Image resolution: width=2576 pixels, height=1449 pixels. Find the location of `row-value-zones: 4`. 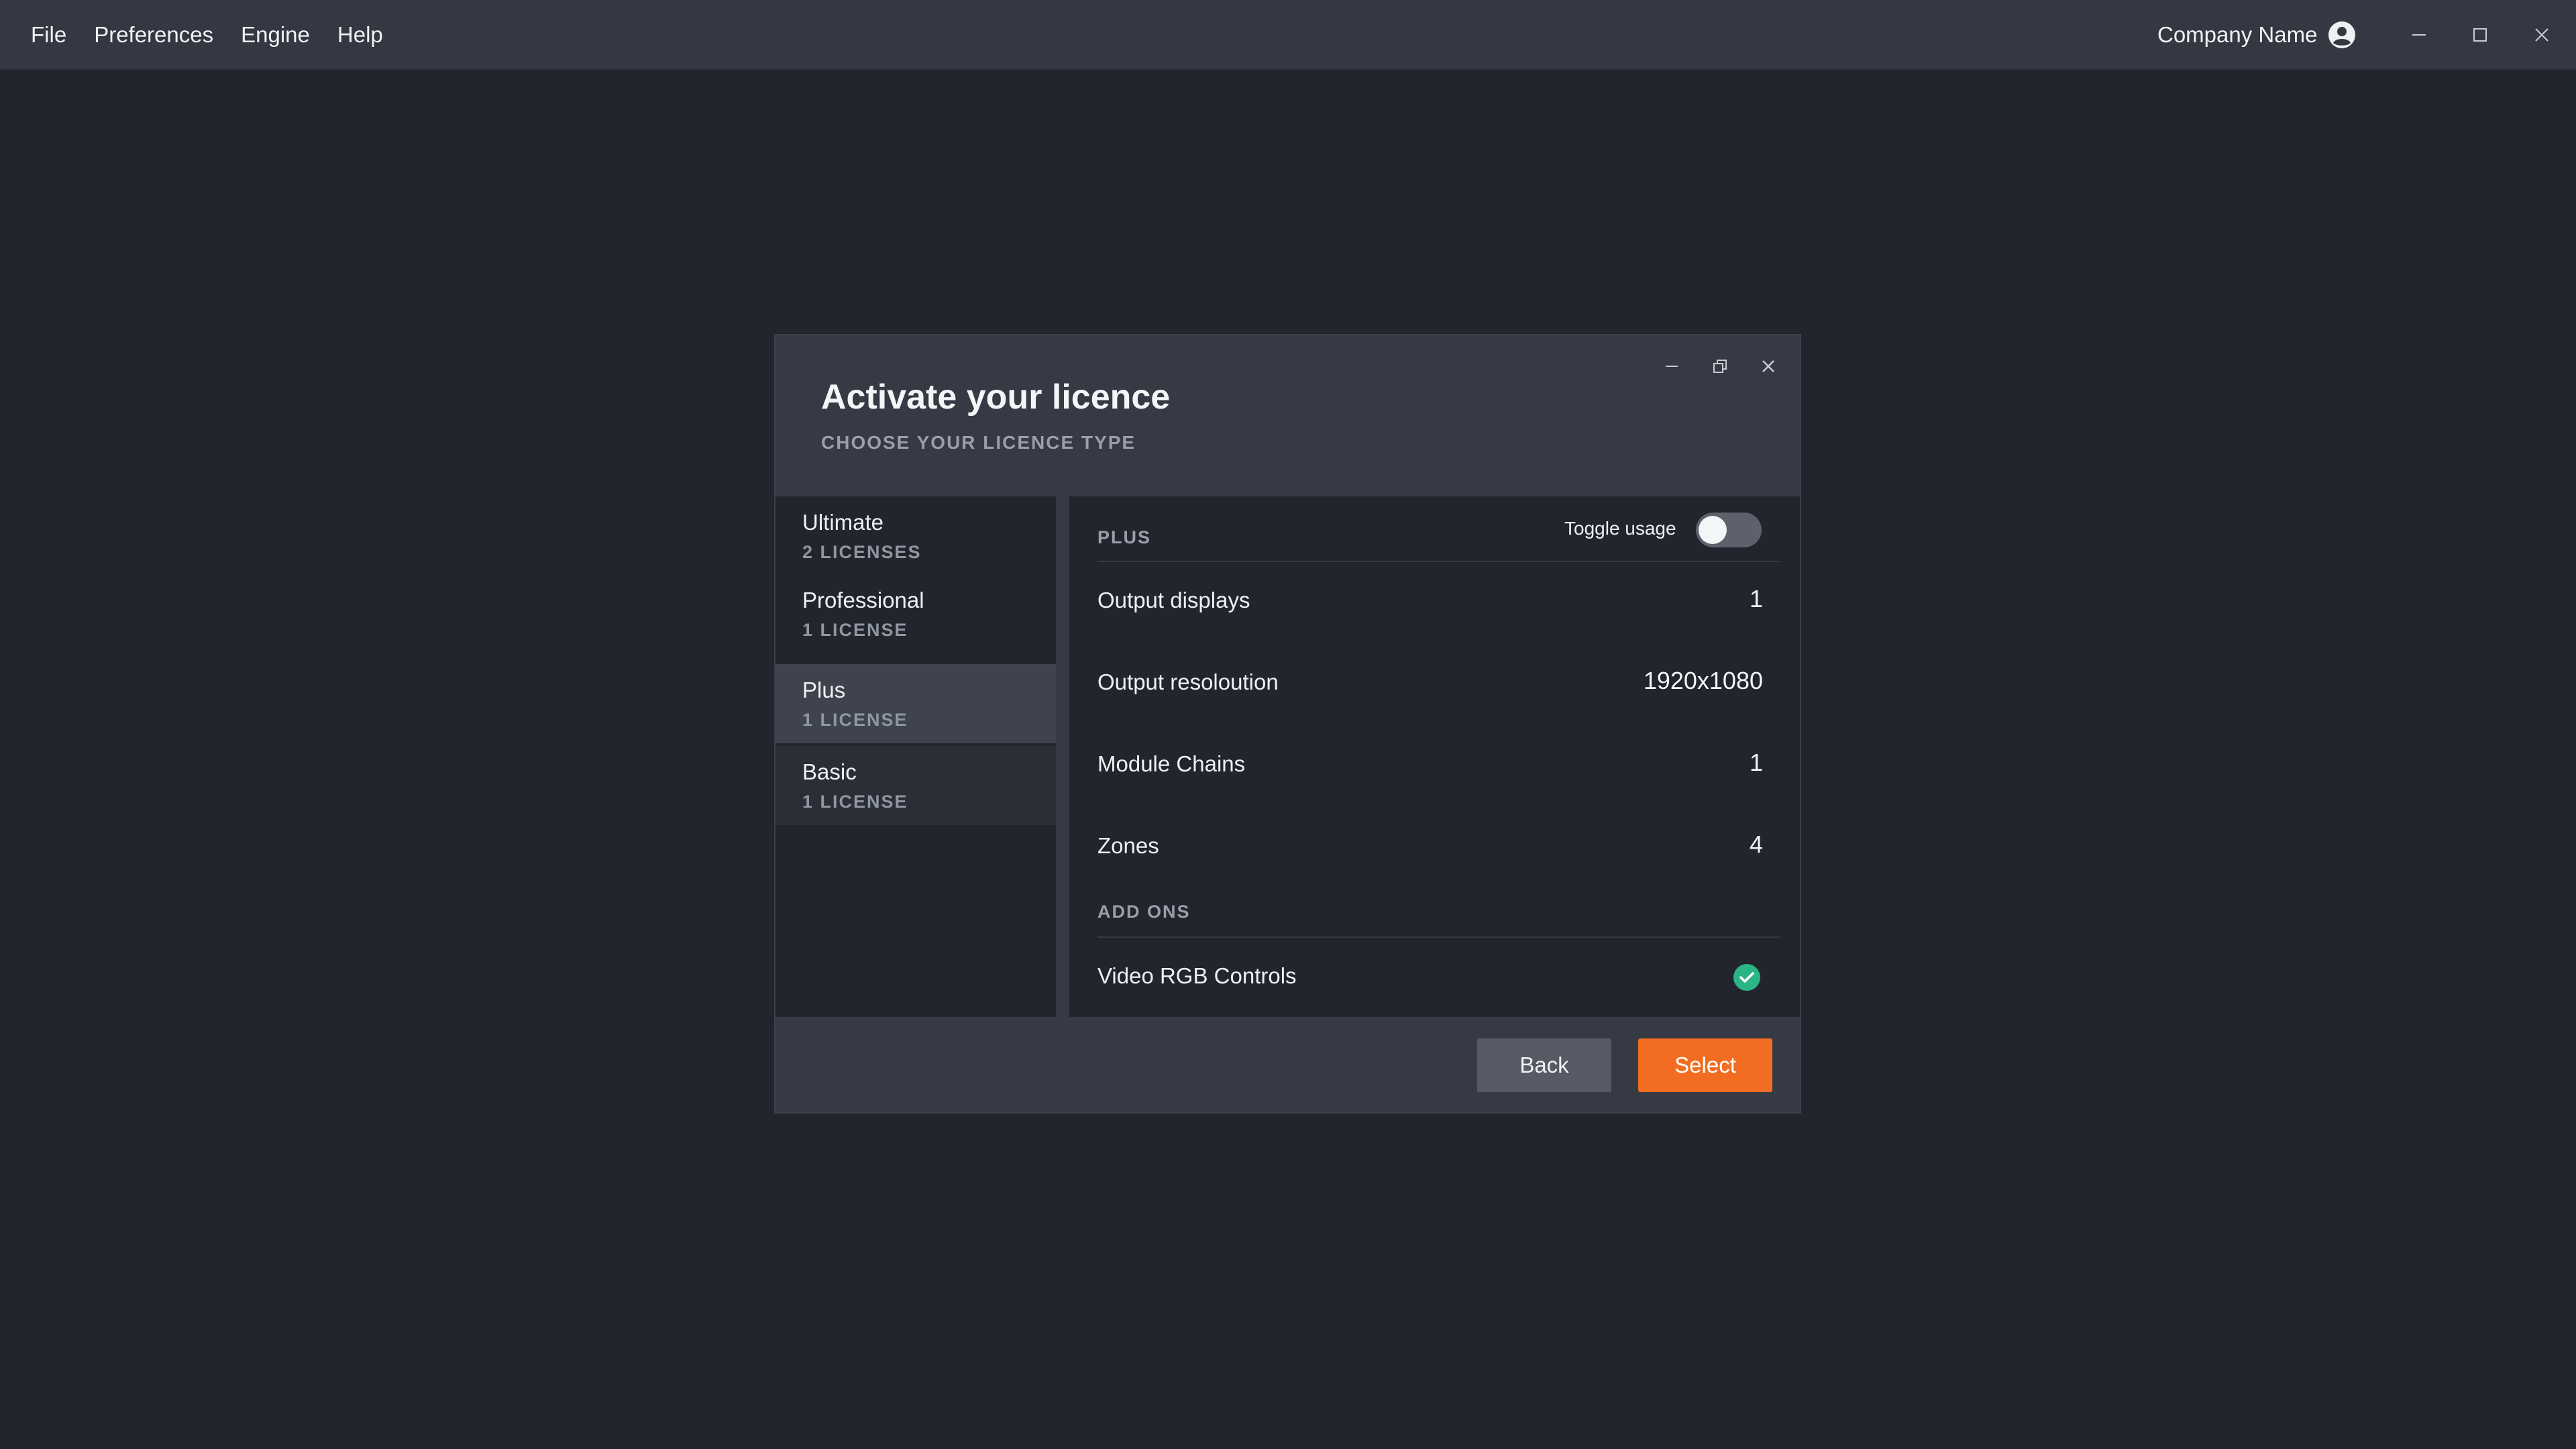

row-value-zones: 4 is located at coordinates (1756, 844).